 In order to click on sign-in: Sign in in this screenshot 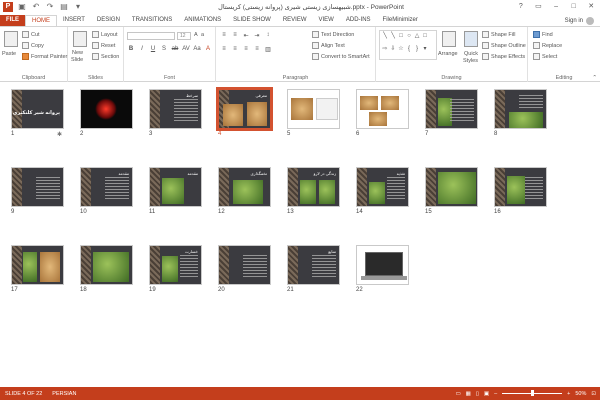, I will do `click(582, 20)`.